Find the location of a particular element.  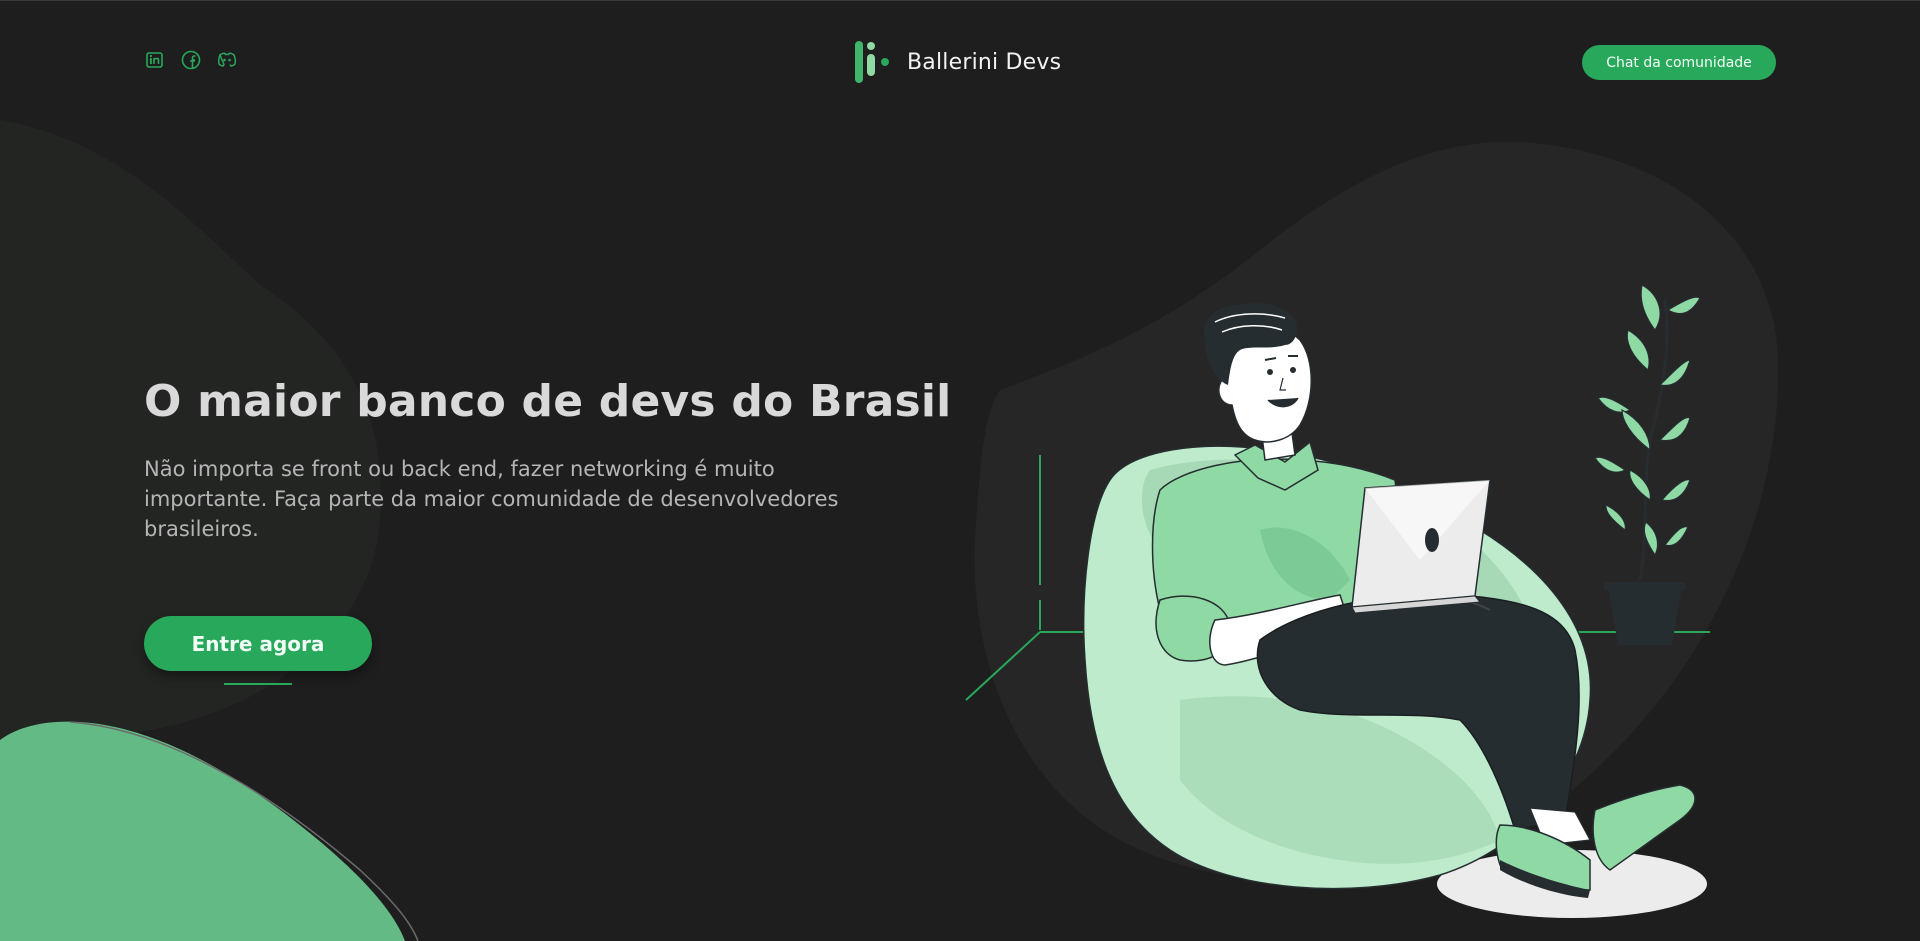

linkedin-icon is located at coordinates (155, 60).